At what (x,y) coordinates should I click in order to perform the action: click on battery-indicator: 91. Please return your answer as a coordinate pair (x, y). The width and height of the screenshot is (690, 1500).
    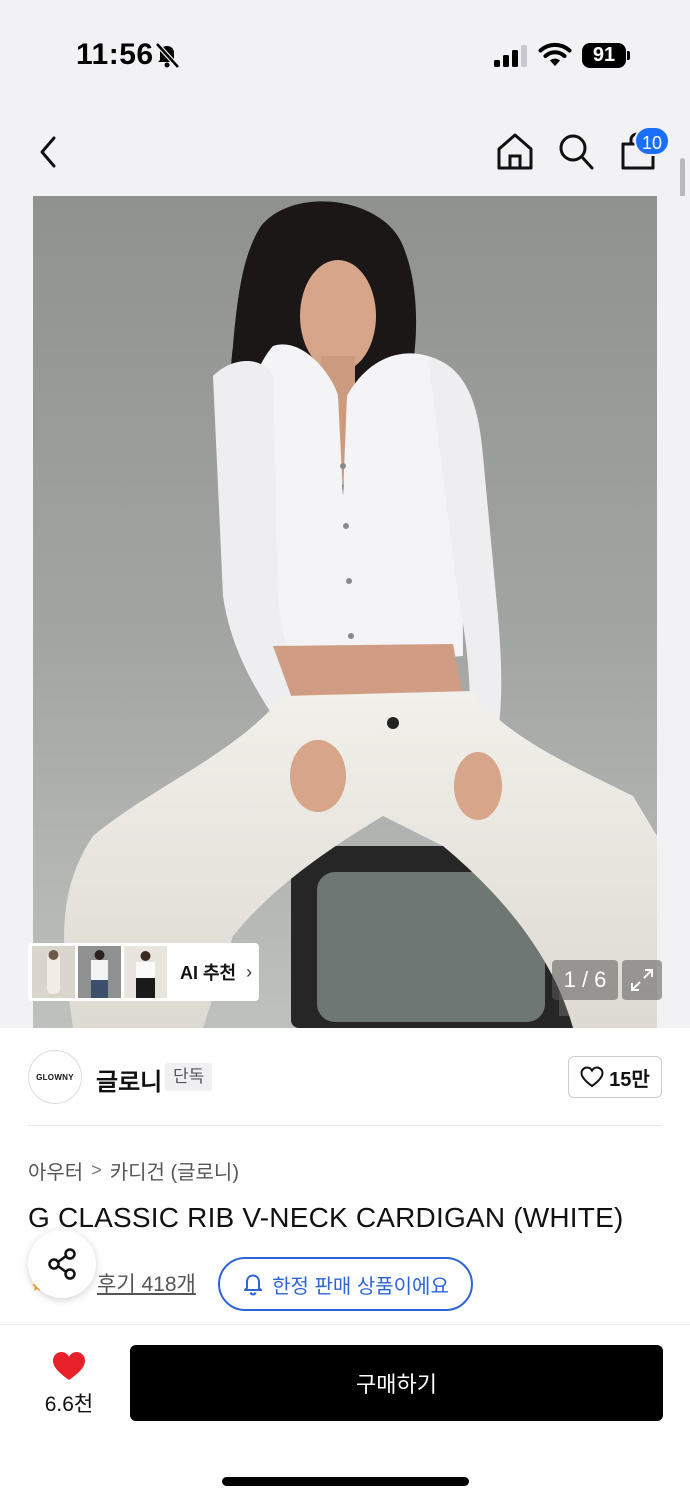
    Looking at the image, I should click on (604, 55).